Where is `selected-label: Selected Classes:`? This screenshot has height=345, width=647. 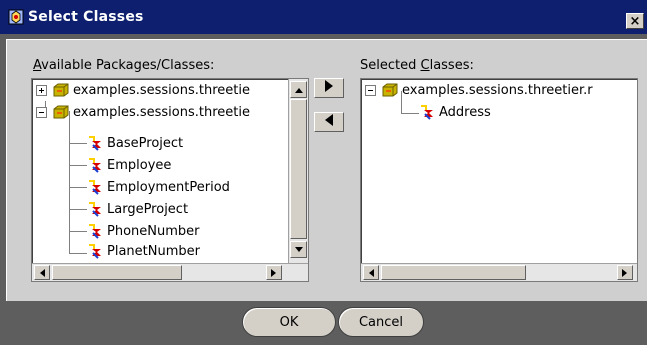 selected-label: Selected Classes: is located at coordinates (417, 65).